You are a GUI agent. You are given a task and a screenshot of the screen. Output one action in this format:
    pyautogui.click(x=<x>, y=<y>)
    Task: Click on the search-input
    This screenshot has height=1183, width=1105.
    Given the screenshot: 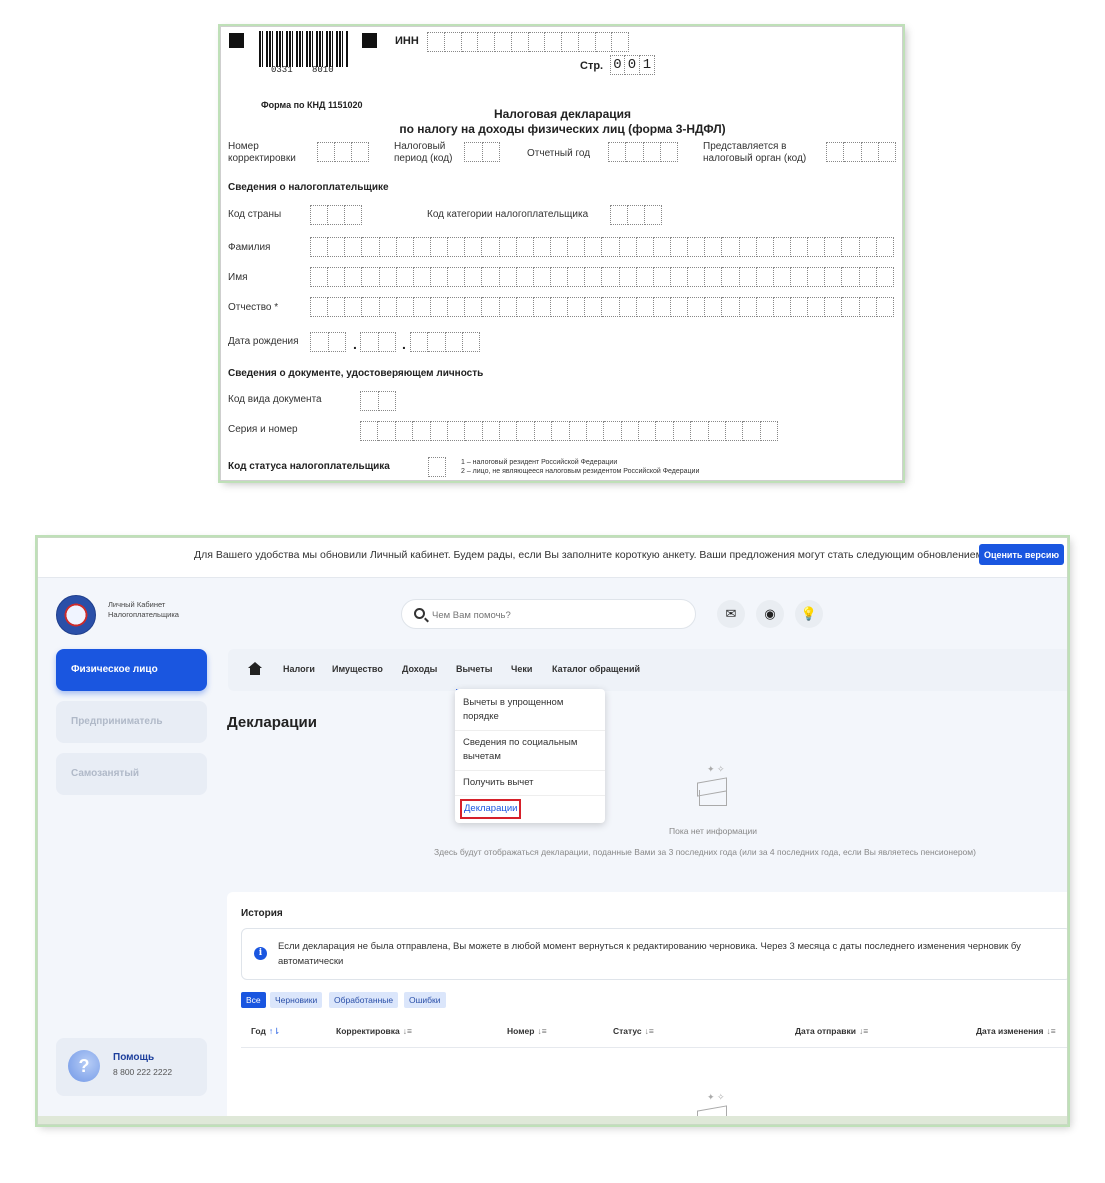 What is the action you would take?
    pyautogui.click(x=557, y=615)
    